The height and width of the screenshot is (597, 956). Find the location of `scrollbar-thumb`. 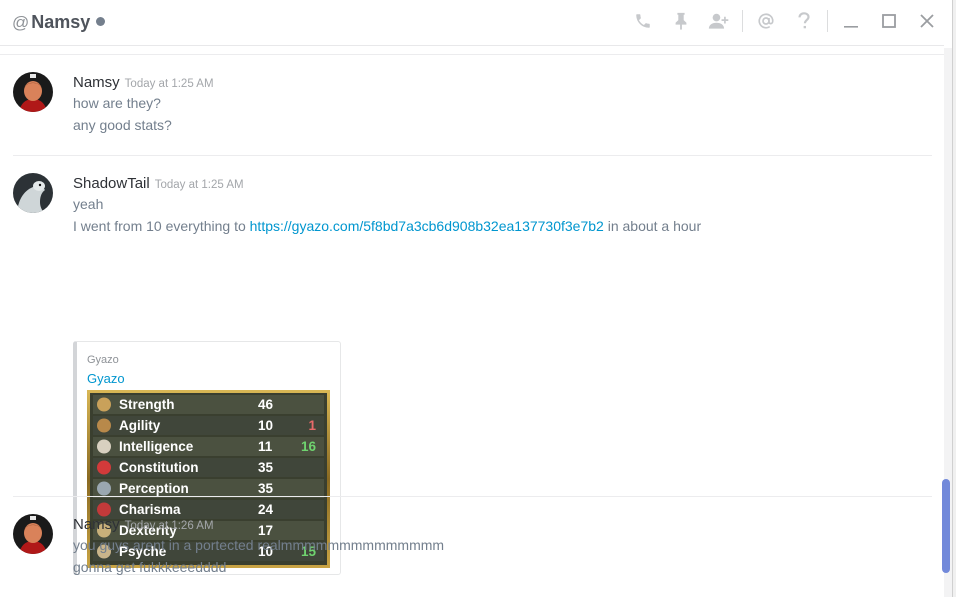

scrollbar-thumb is located at coordinates (946, 526).